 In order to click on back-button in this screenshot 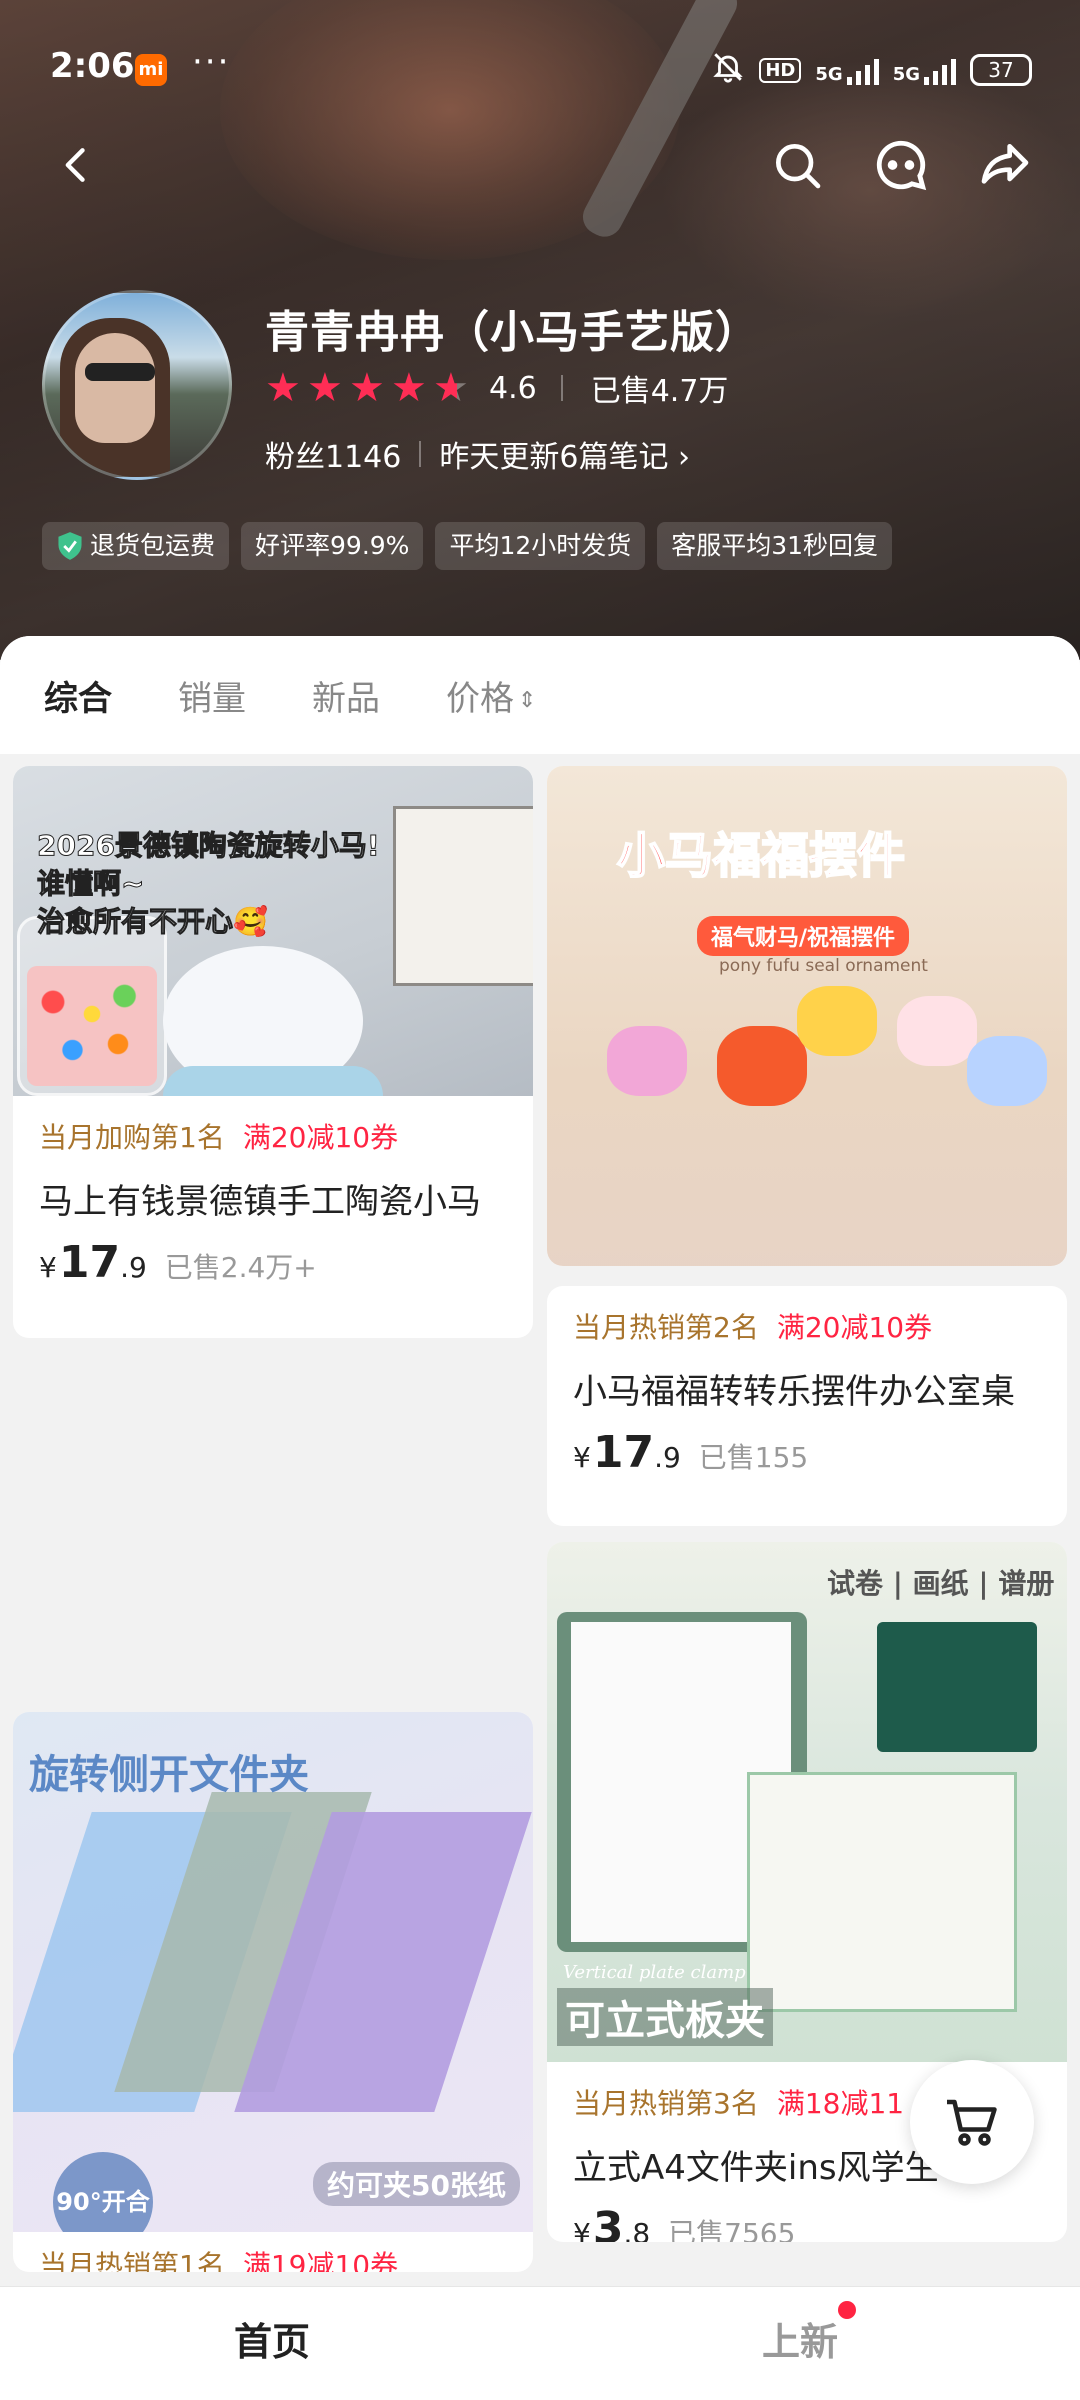, I will do `click(77, 165)`.